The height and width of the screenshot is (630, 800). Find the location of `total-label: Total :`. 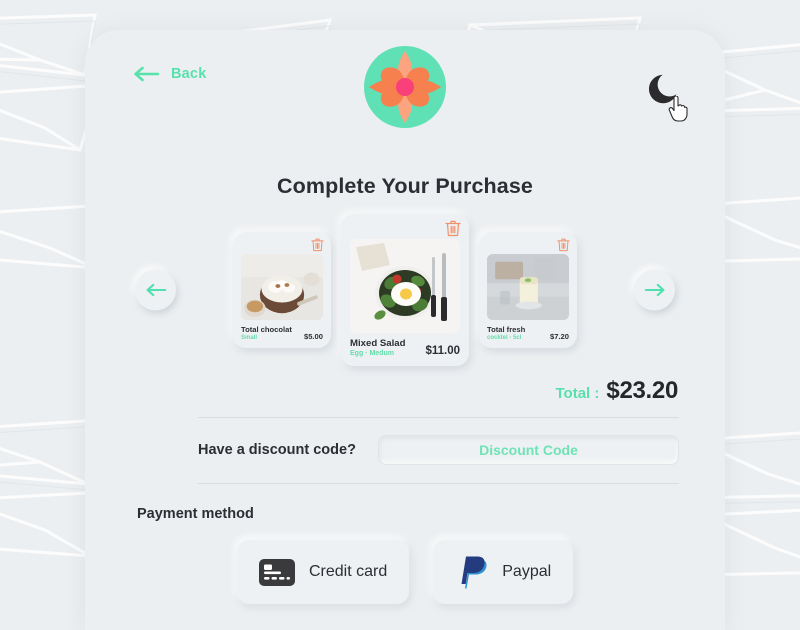

total-label: Total : is located at coordinates (577, 393).